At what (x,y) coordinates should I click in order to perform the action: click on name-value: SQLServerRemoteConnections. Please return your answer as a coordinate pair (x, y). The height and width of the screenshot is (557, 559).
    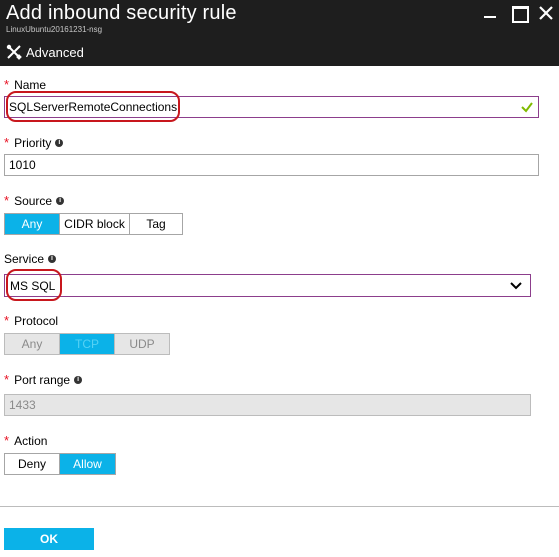
    Looking at the image, I should click on (93, 107).